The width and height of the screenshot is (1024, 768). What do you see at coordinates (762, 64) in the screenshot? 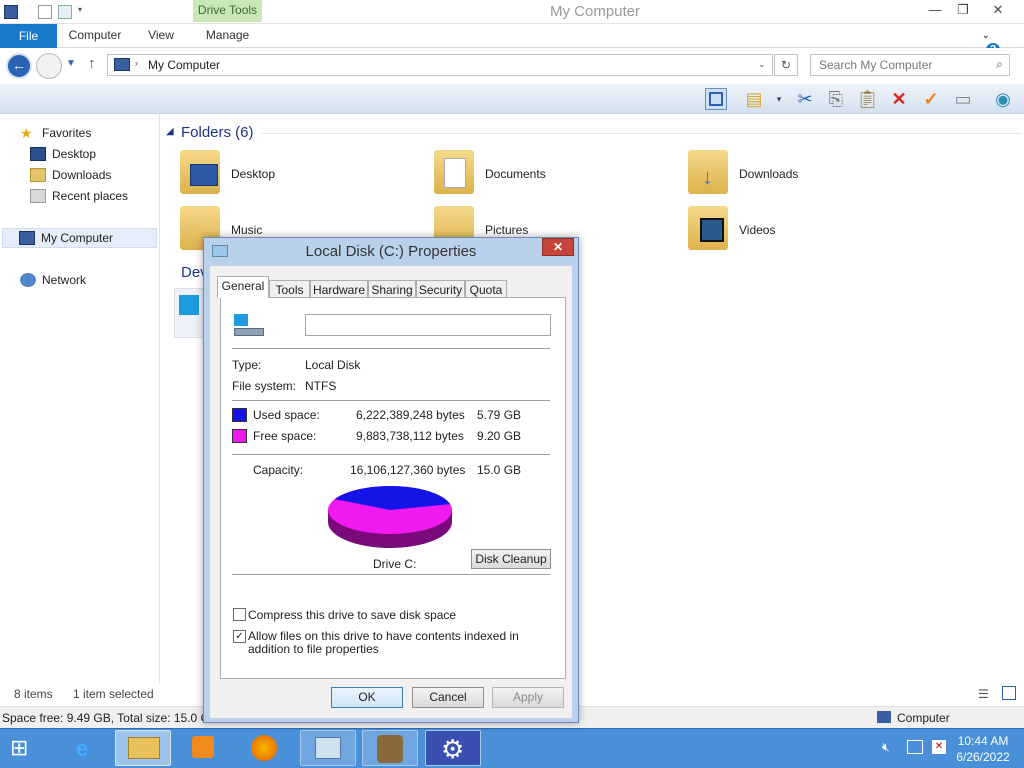
I see `address-dropdown-icon: ⌄` at bounding box center [762, 64].